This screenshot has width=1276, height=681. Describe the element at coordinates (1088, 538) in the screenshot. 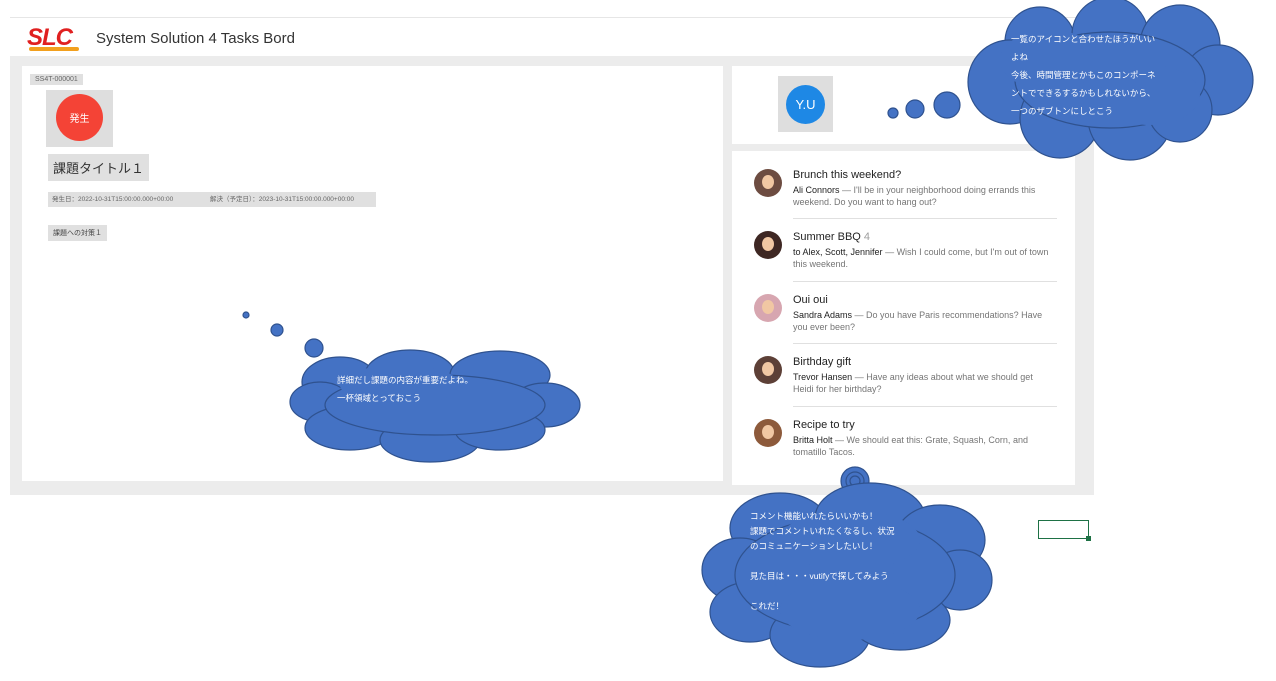

I see `fill-handle` at that location.